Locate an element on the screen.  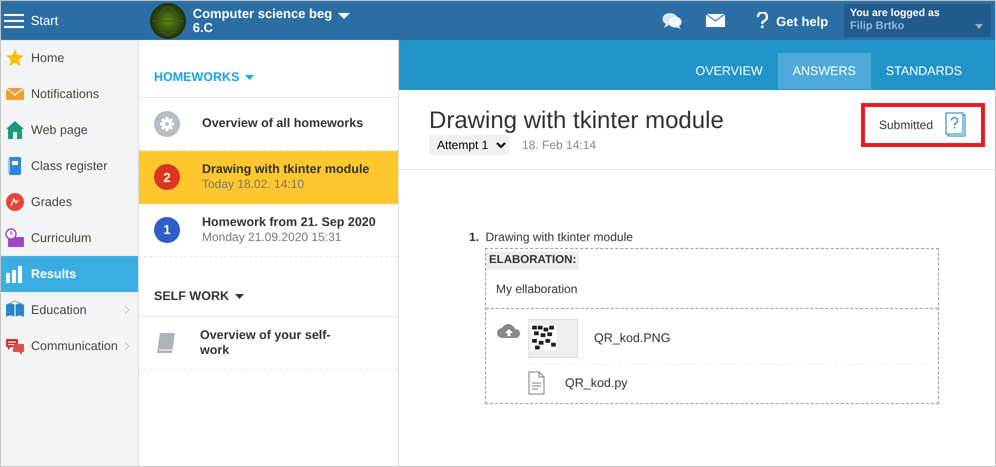
get-help-link: Get help is located at coordinates (792, 20).